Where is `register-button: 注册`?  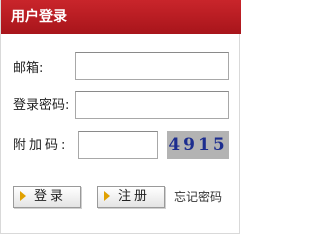
register-button: 注册 is located at coordinates (131, 197).